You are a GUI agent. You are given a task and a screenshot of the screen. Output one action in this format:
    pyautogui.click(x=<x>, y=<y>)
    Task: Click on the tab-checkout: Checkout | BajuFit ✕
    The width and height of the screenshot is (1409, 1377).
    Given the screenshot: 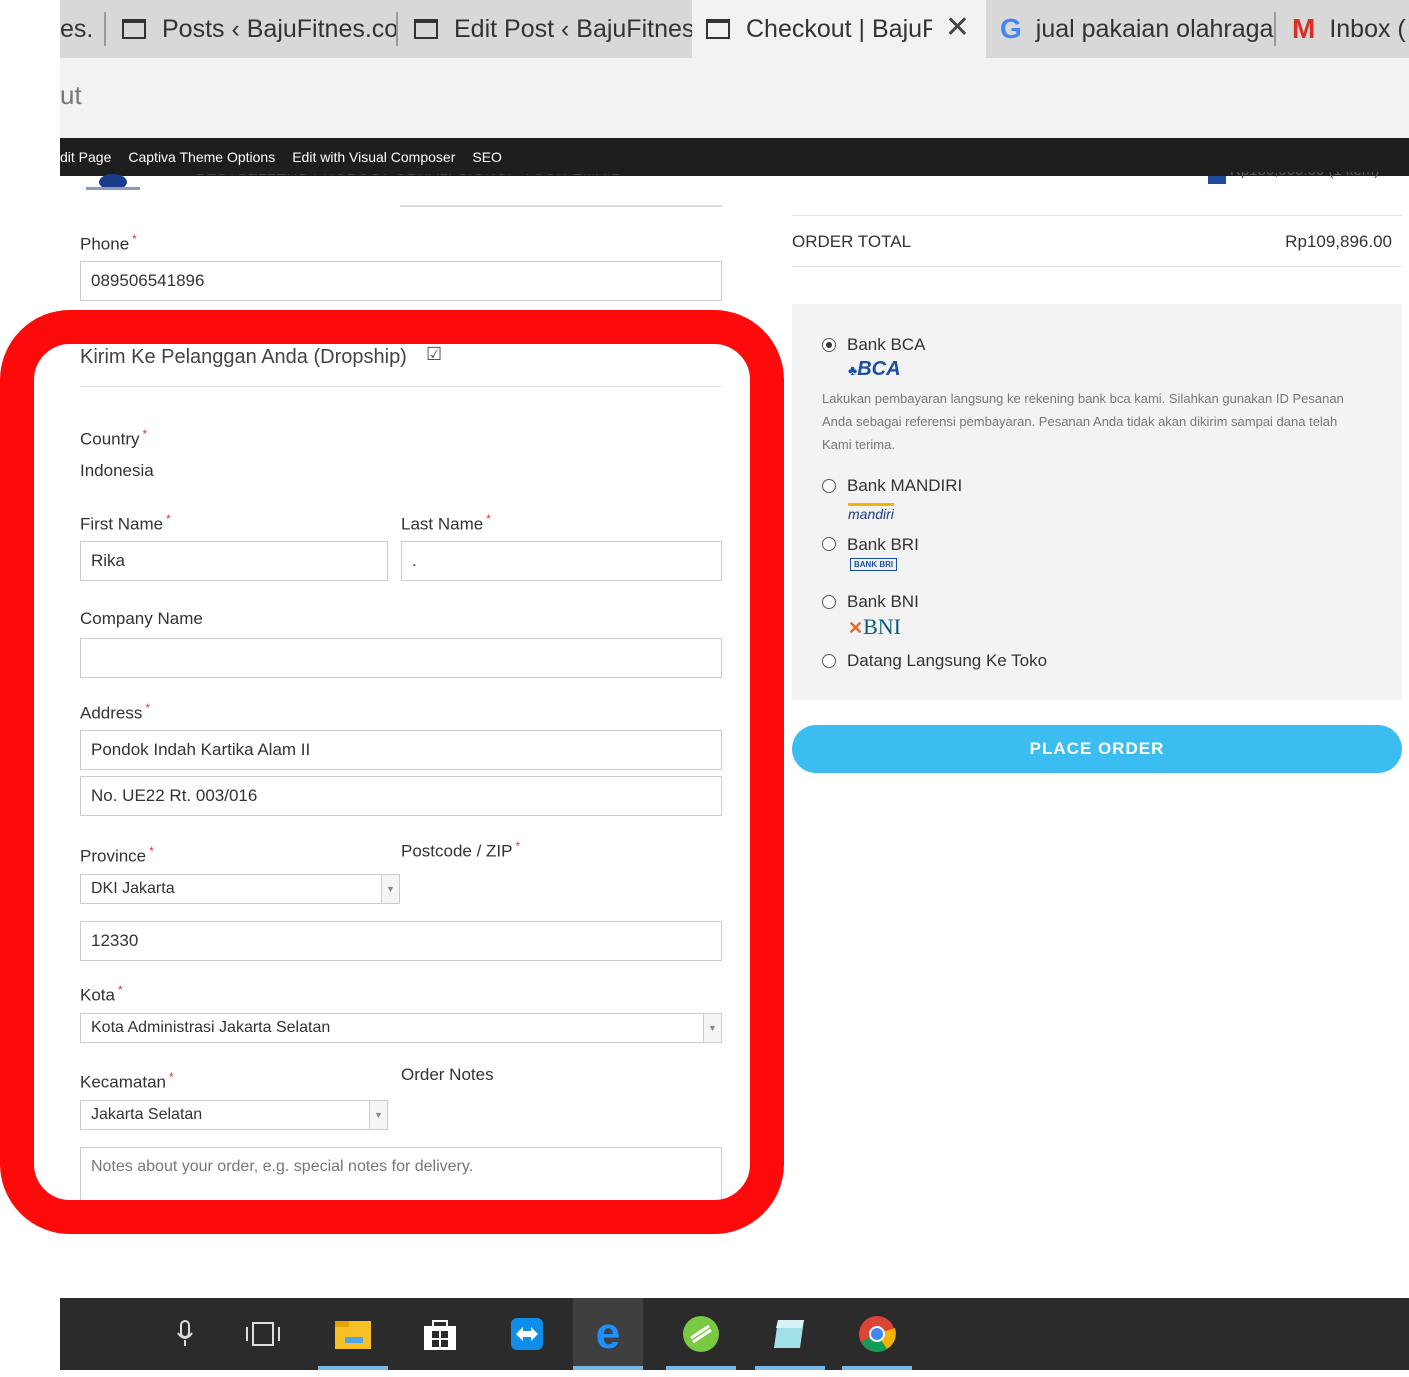 What is the action you would take?
    pyautogui.click(x=839, y=29)
    